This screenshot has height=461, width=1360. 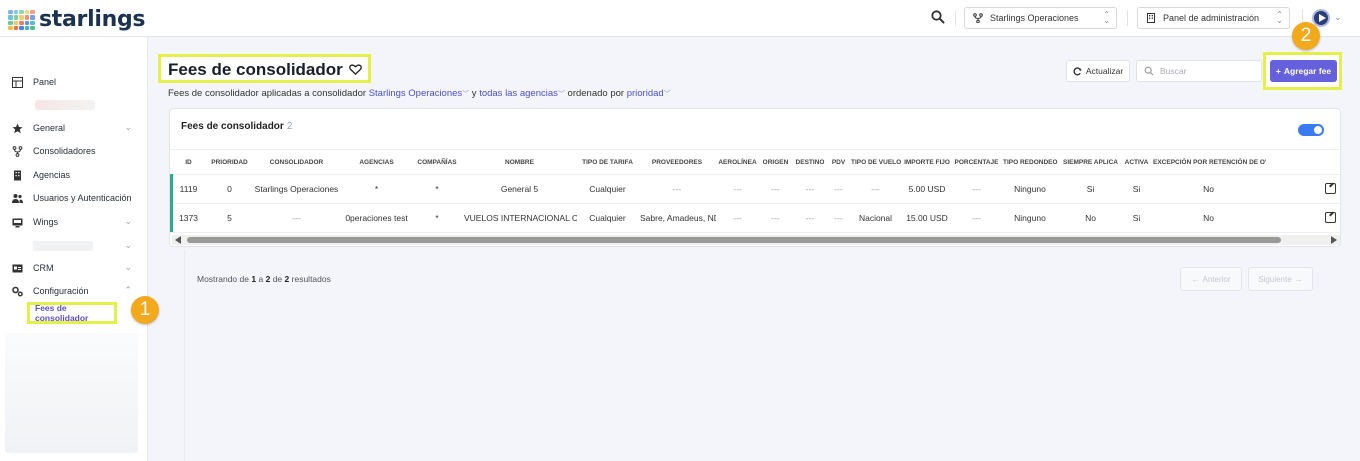 I want to click on sidebar-item-configuracion: Configuración ⌃, so click(x=74, y=291).